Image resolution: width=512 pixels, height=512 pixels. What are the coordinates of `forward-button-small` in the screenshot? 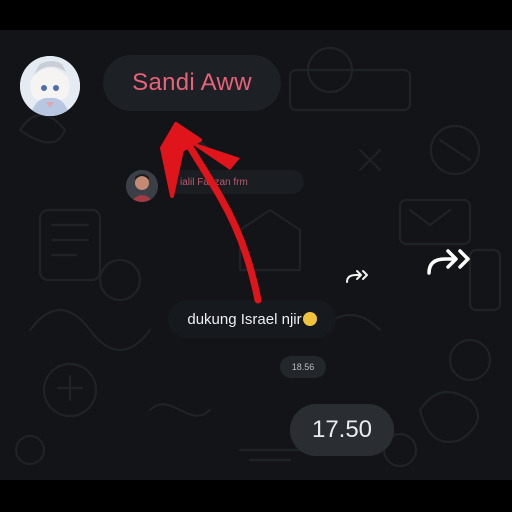 It's located at (358, 276).